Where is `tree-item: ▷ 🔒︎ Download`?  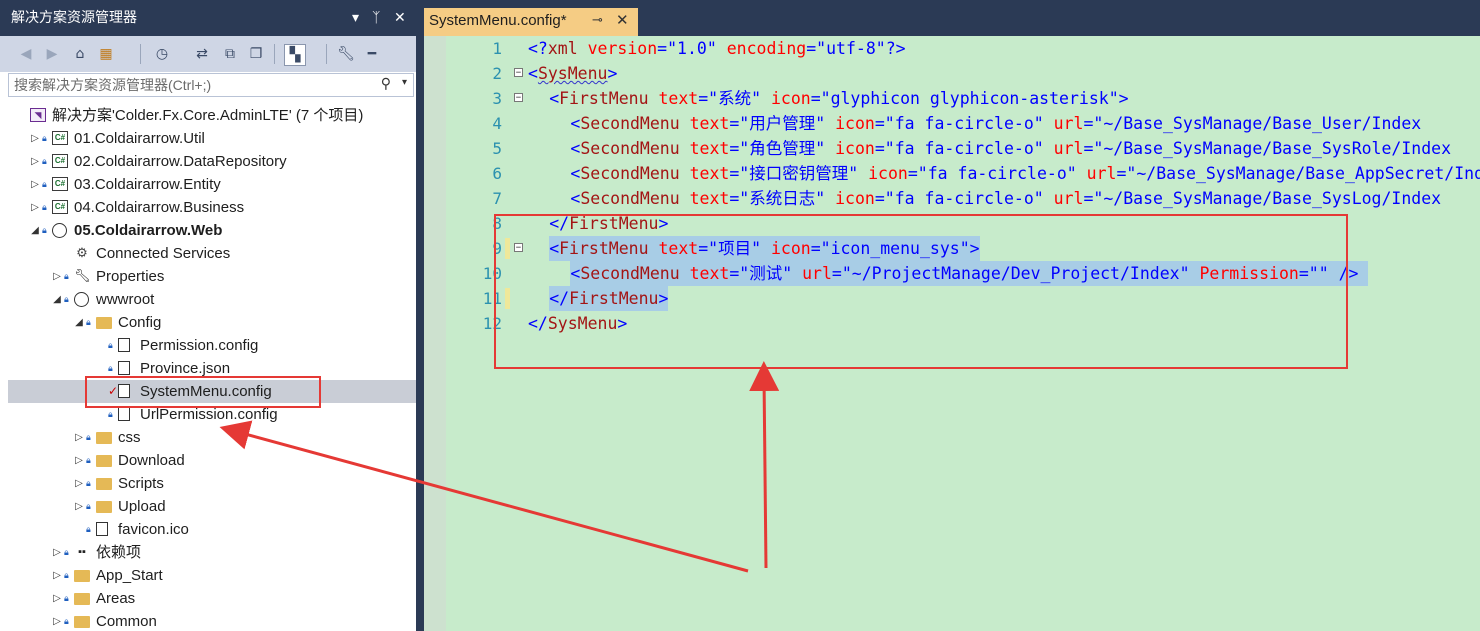 tree-item: ▷ 🔒︎ Download is located at coordinates (212, 460).